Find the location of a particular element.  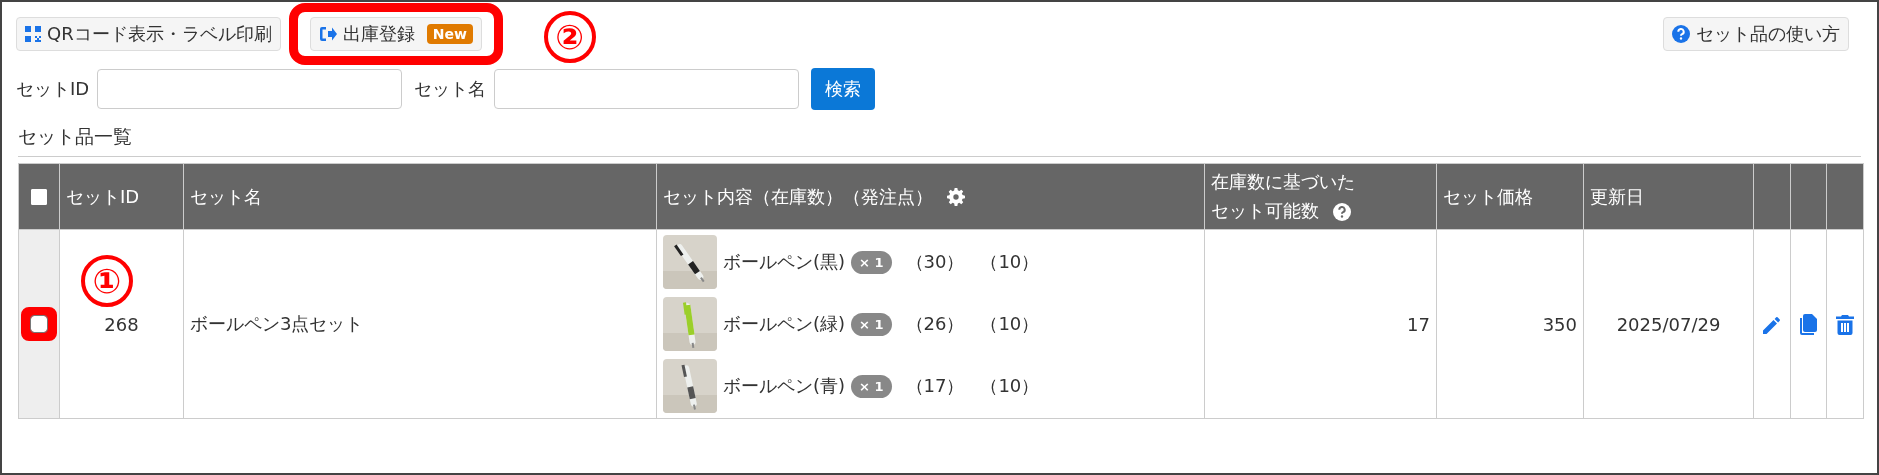

column-header: 在庫数に基づいた is located at coordinates (1283, 181).